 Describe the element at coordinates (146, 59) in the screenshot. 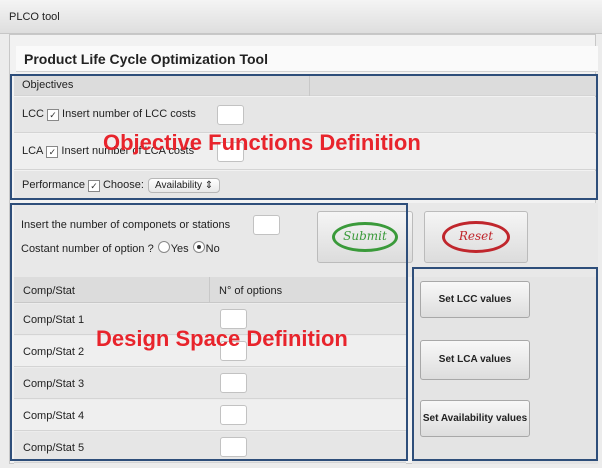

I see `app-title: Product Life Cycle Optimization Tool` at that location.